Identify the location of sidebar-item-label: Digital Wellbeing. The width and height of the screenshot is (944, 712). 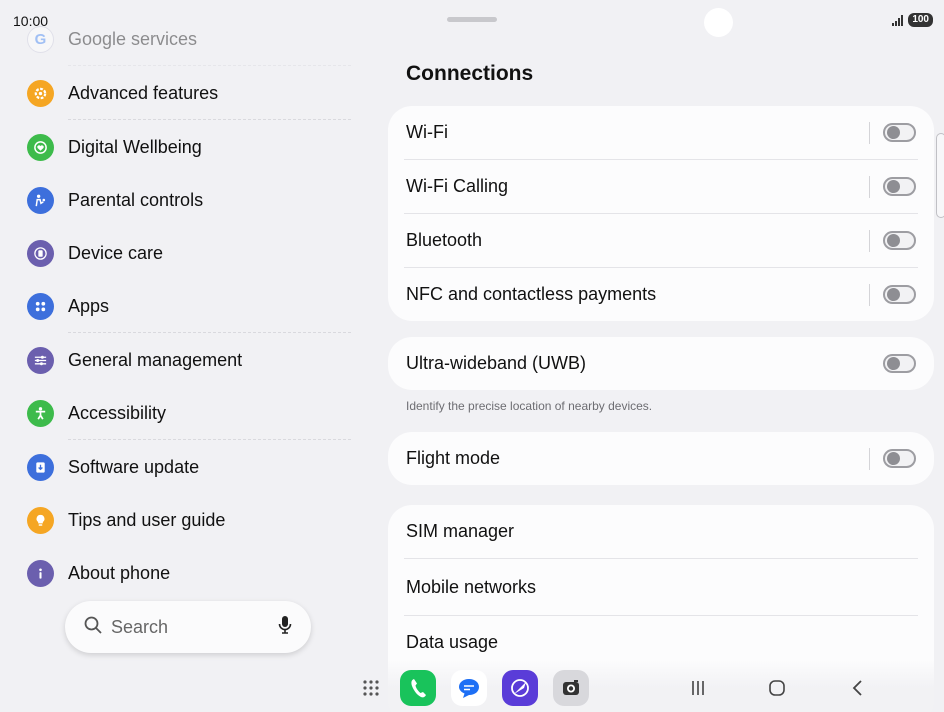
(135, 147).